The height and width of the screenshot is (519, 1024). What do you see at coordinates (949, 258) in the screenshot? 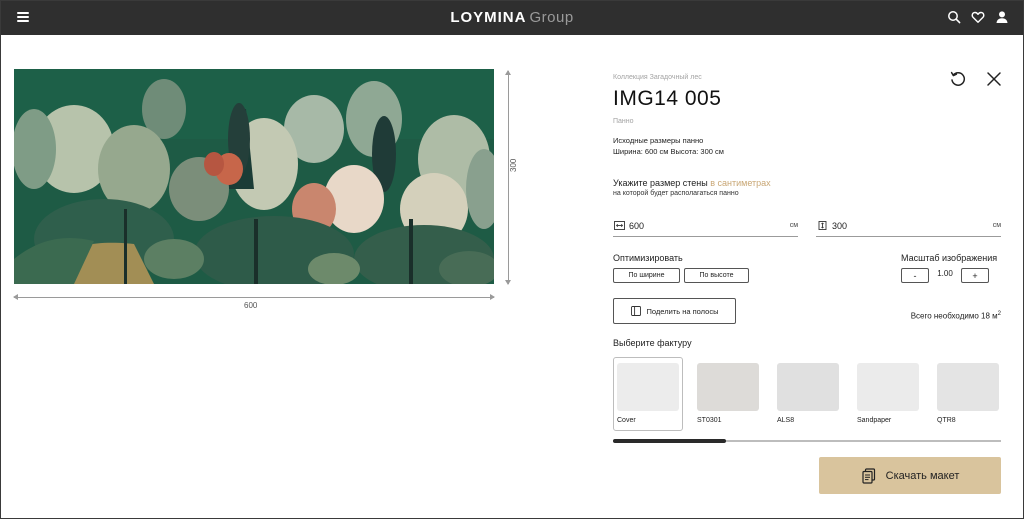
I see `scale-label: Масштаб изображения` at bounding box center [949, 258].